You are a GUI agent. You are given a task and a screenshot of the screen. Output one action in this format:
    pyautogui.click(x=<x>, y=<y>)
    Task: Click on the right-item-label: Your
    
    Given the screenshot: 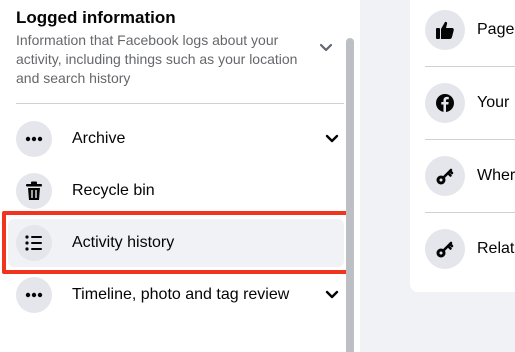 What is the action you would take?
    pyautogui.click(x=493, y=102)
    